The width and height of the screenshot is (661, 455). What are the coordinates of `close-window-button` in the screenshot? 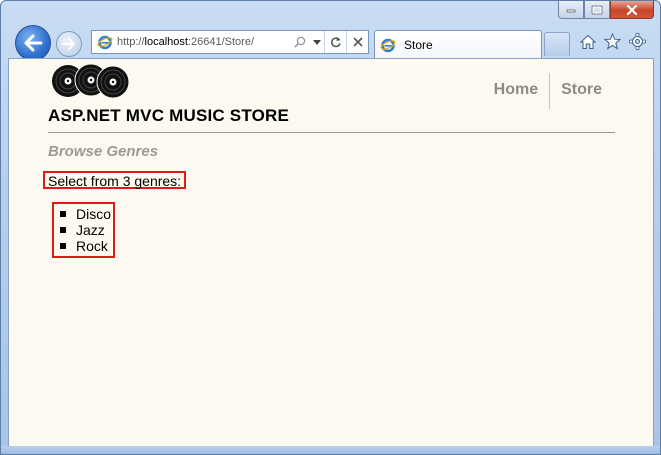 It's located at (632, 10).